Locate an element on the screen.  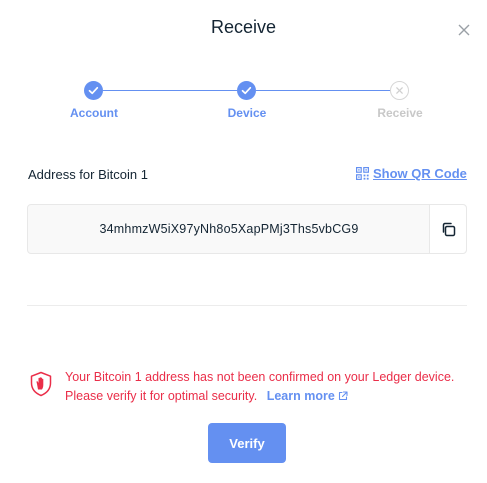
address-field: 34mhmzW5iX97yNh8o5XapPMj3Ths5vbCG9 is located at coordinates (247, 229).